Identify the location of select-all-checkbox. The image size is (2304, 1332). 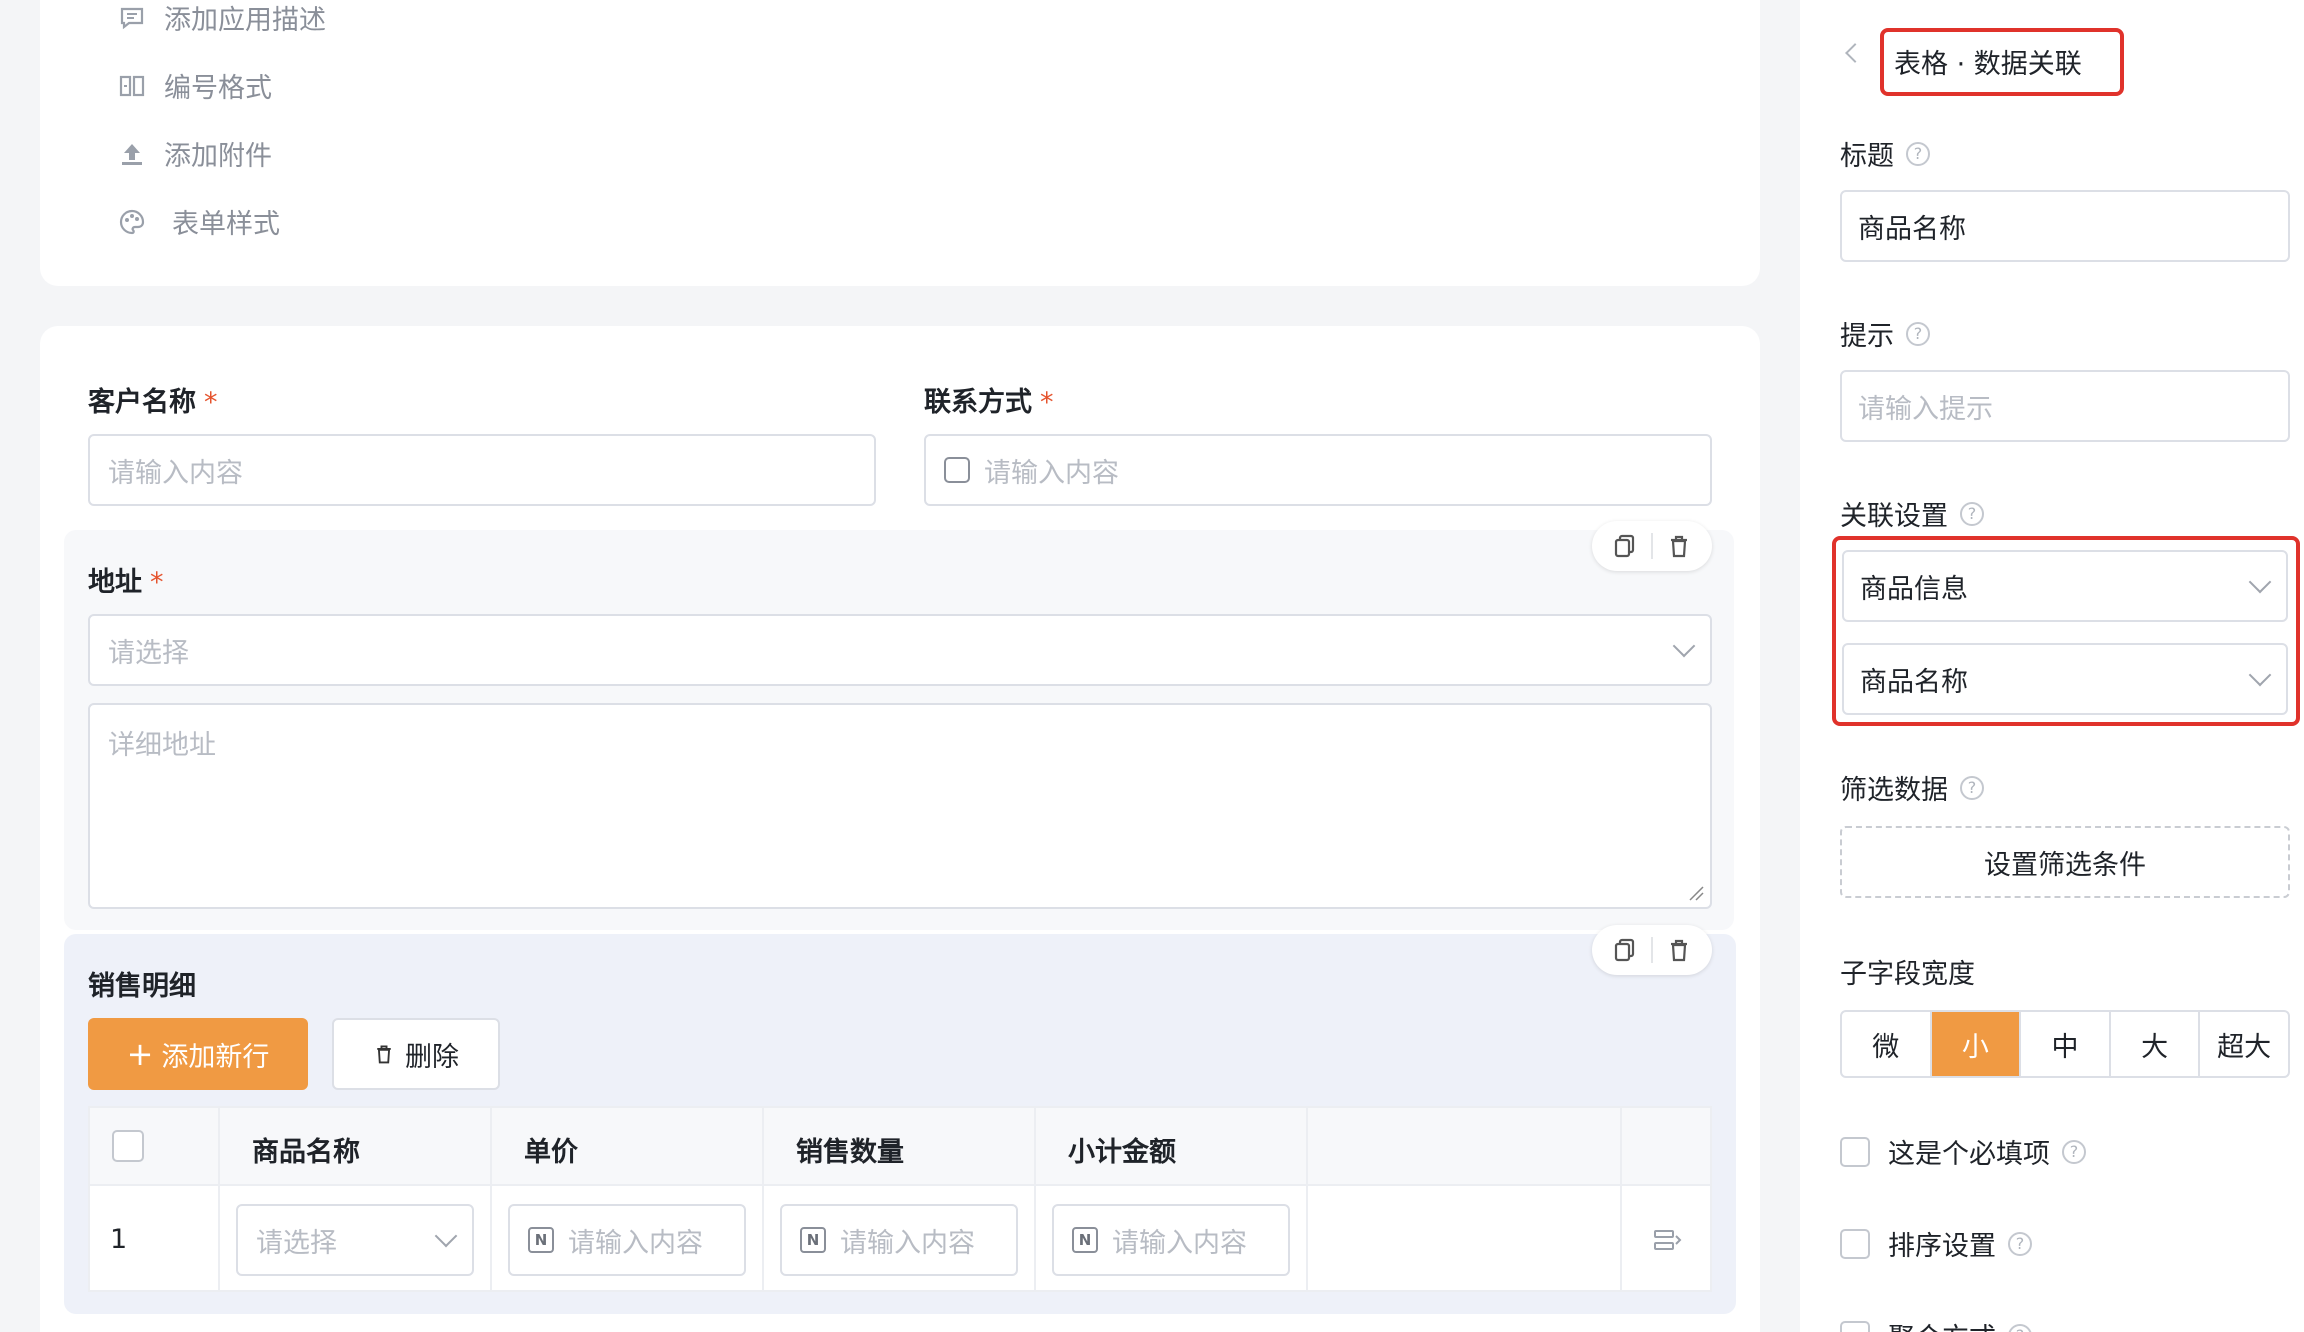
(128, 1146).